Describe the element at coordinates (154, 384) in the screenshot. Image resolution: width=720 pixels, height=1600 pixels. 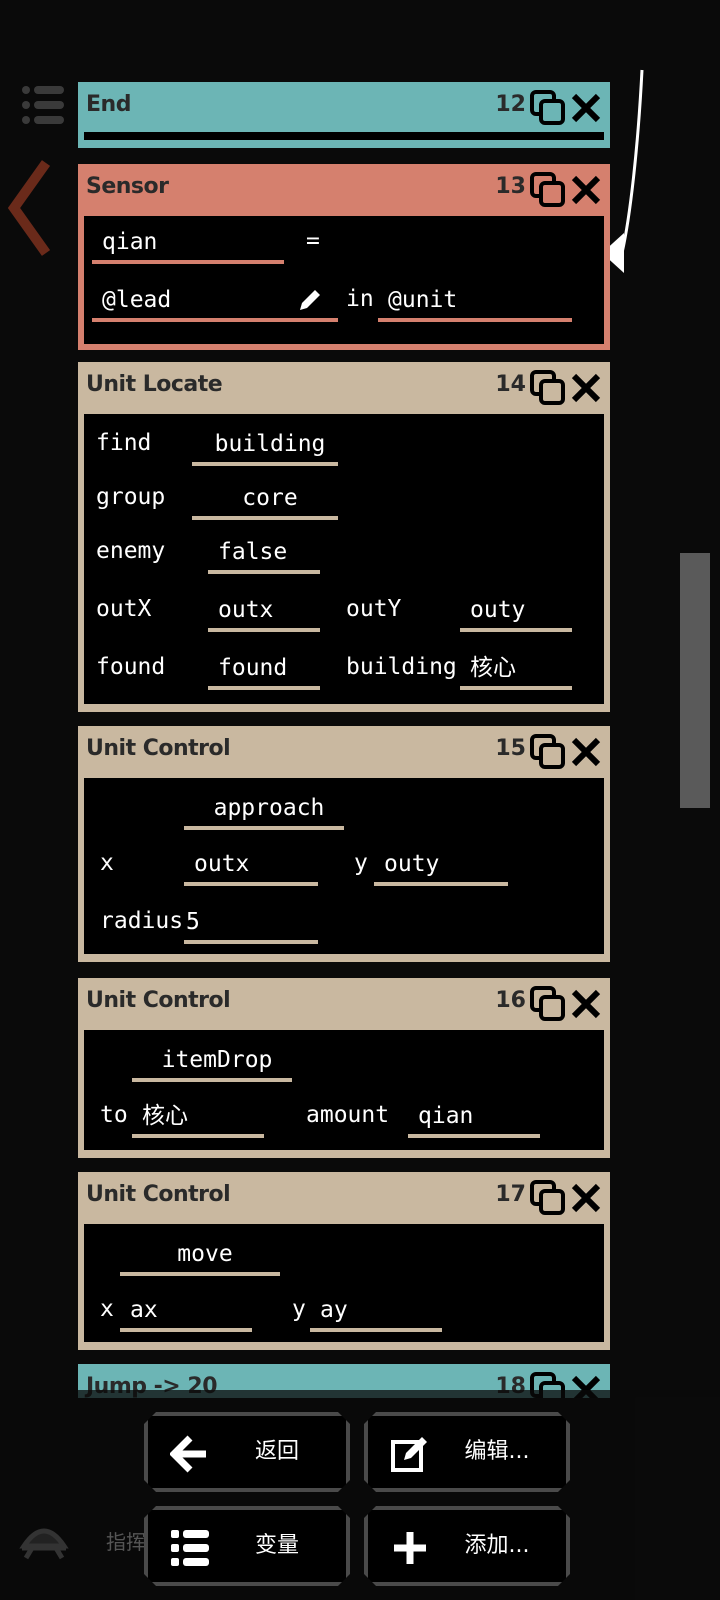
I see `block-title: Unit Locate` at that location.